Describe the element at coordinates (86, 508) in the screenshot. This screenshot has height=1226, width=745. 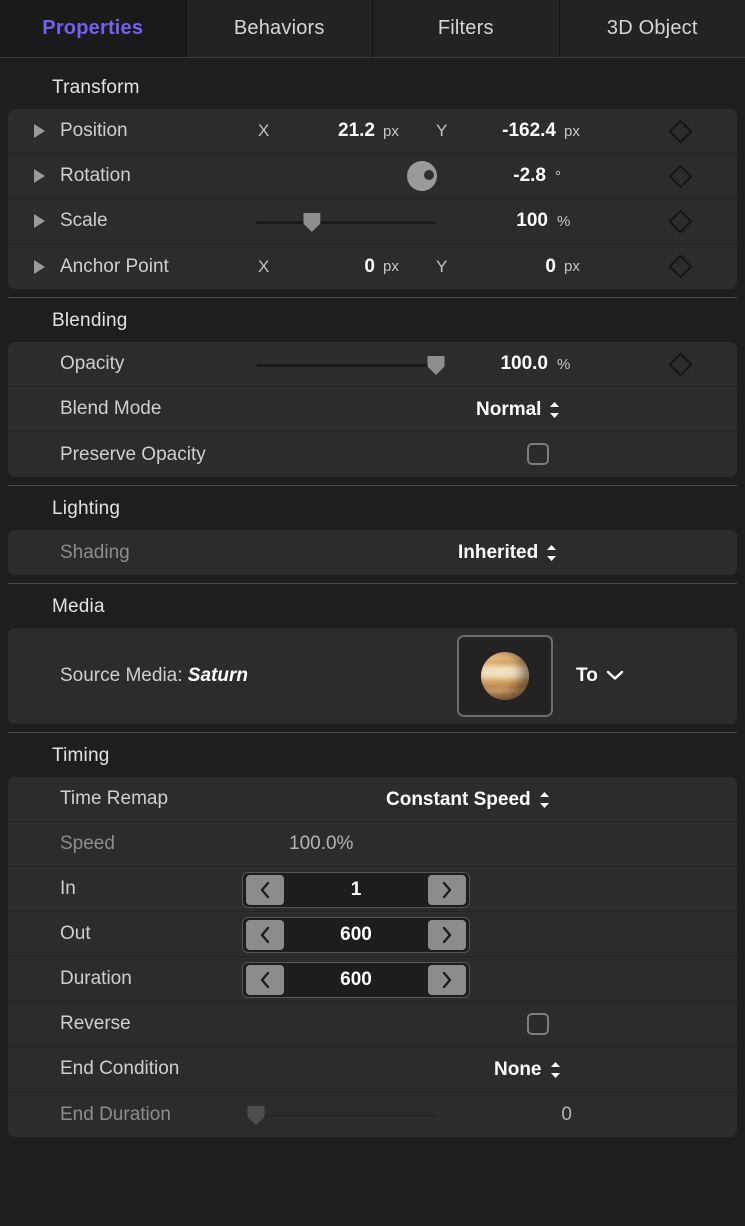
I see `section-title-lighting: Lighting` at that location.